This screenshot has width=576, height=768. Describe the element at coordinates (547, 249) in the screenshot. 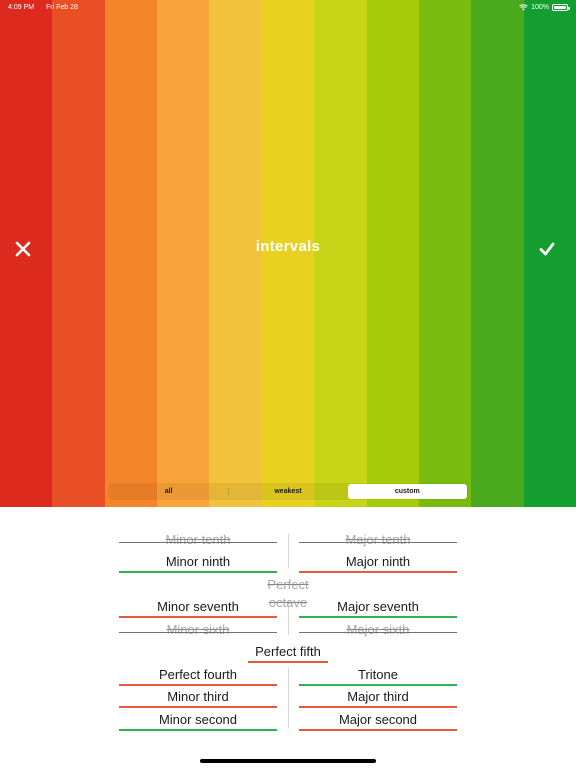

I see `check-icon` at that location.